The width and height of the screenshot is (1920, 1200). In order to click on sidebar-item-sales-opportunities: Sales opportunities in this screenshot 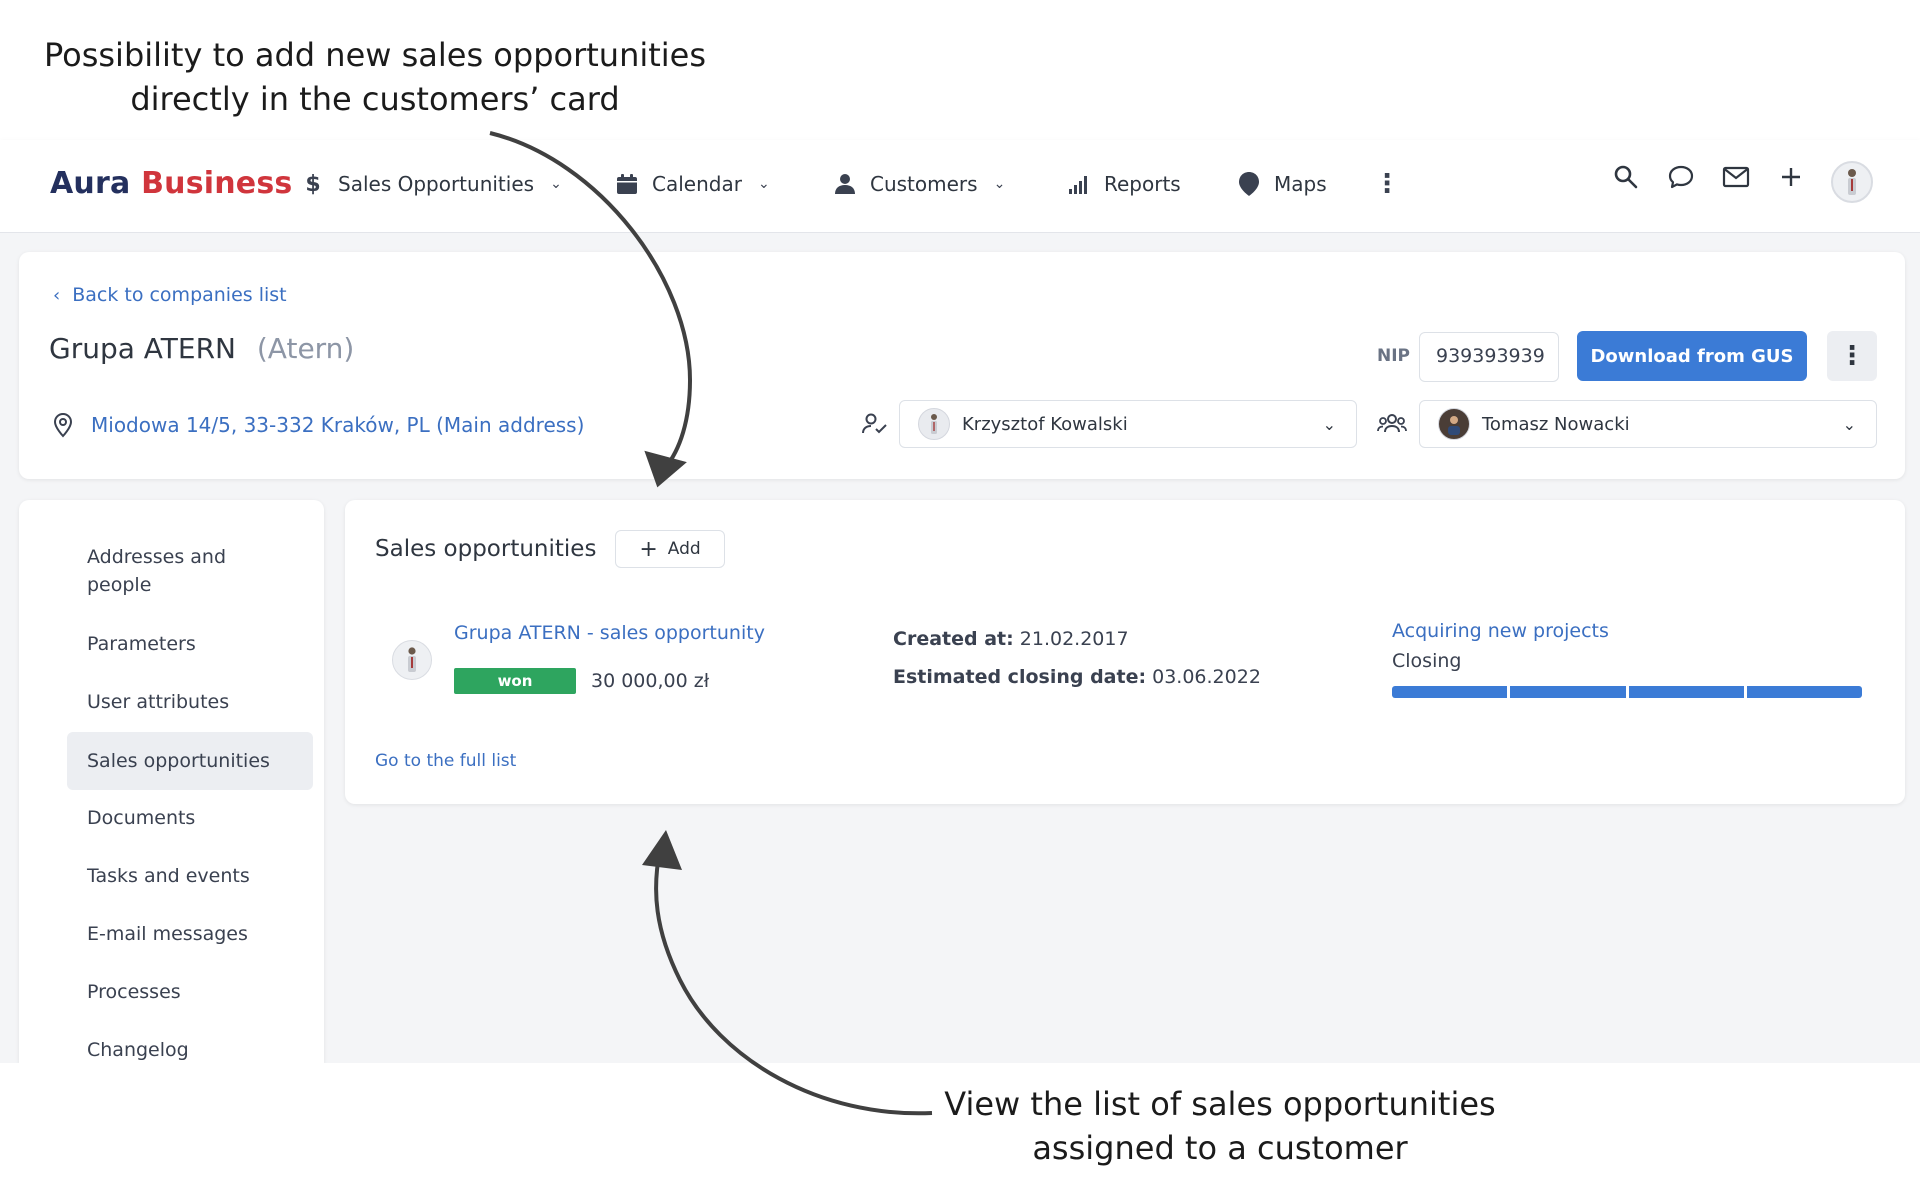, I will do `click(190, 761)`.